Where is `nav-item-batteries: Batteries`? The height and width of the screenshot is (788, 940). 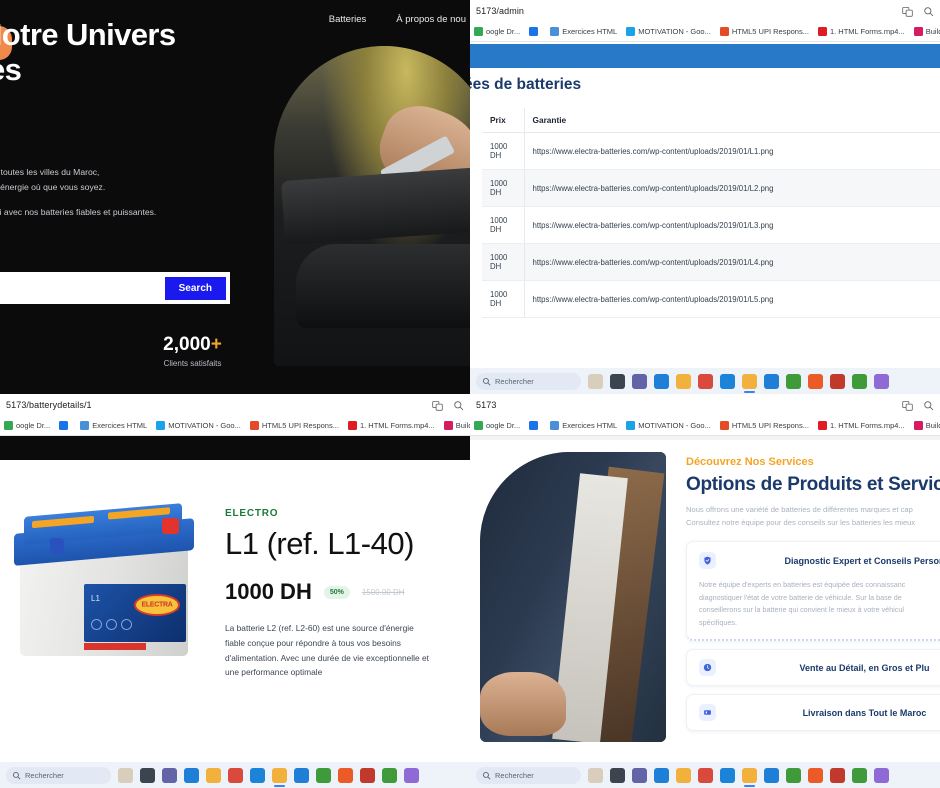 nav-item-batteries: Batteries is located at coordinates (348, 19).